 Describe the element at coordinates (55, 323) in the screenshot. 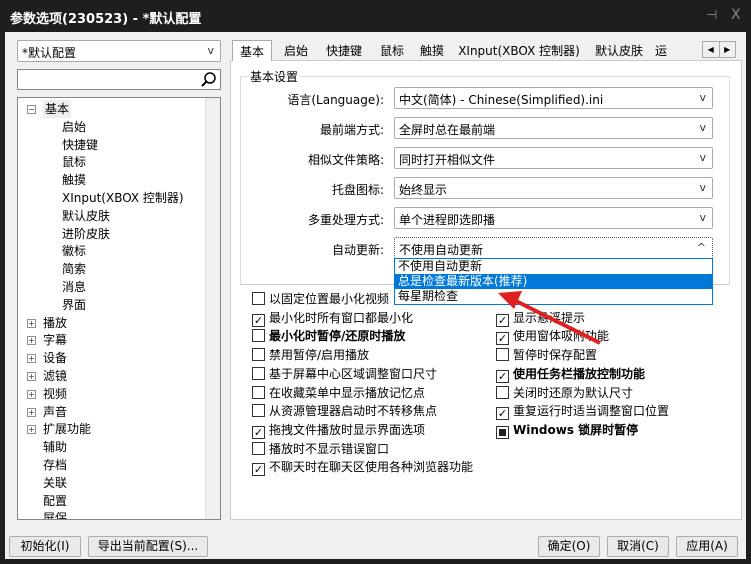

I see `tree-item: 播放` at that location.